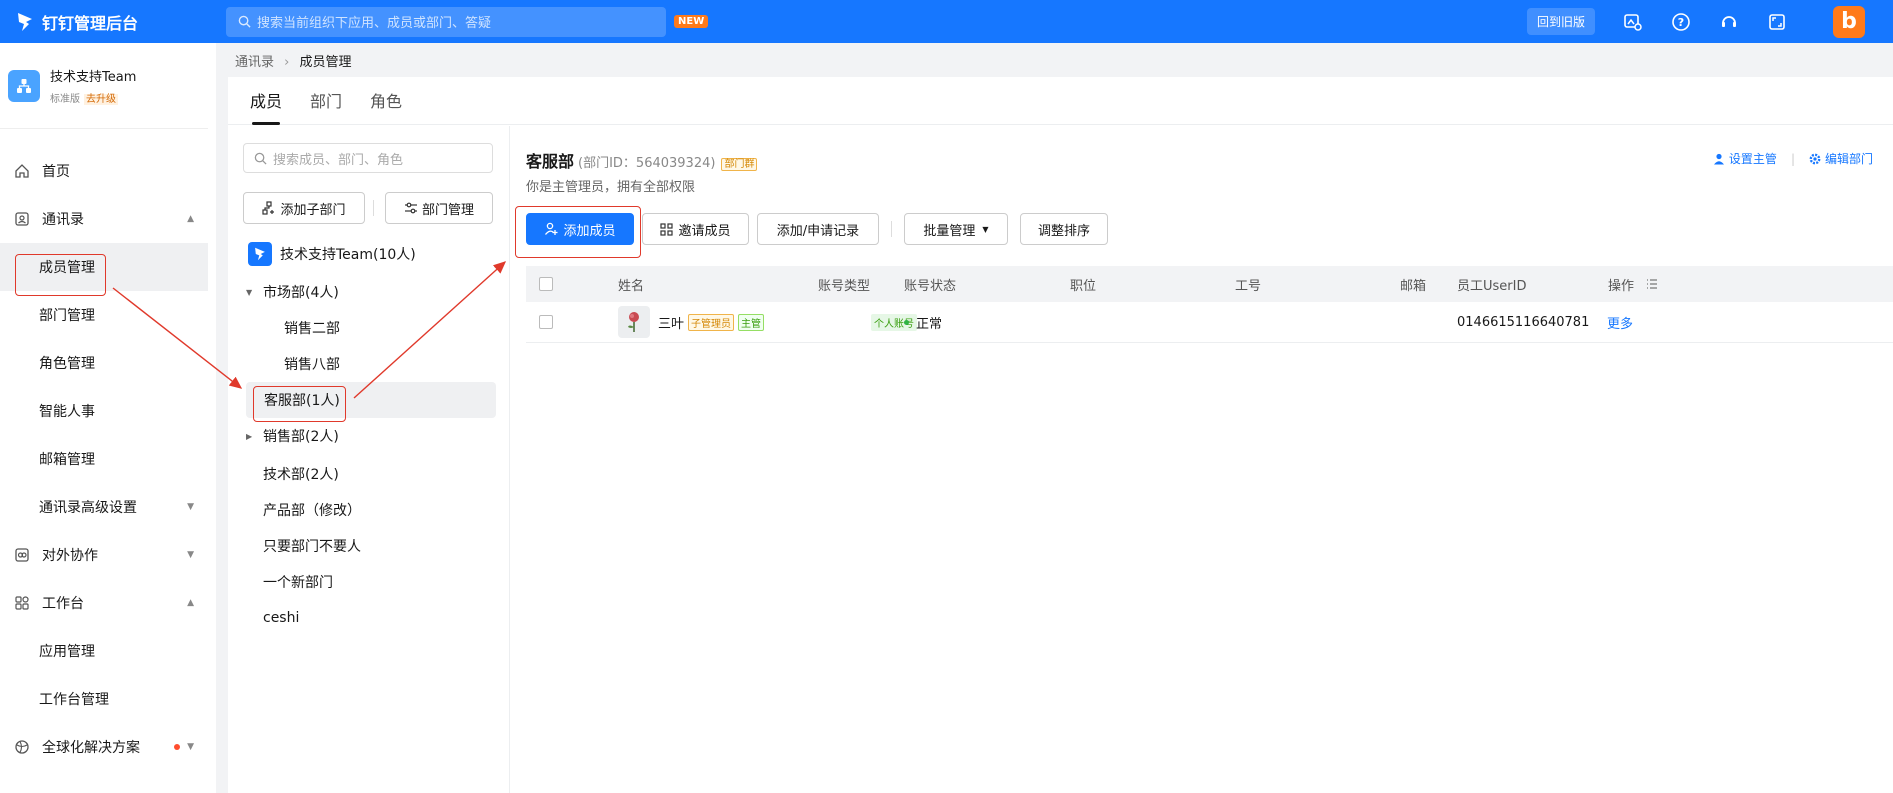 The image size is (1893, 793). I want to click on tree-node-ceshi: ceshi, so click(371, 618).